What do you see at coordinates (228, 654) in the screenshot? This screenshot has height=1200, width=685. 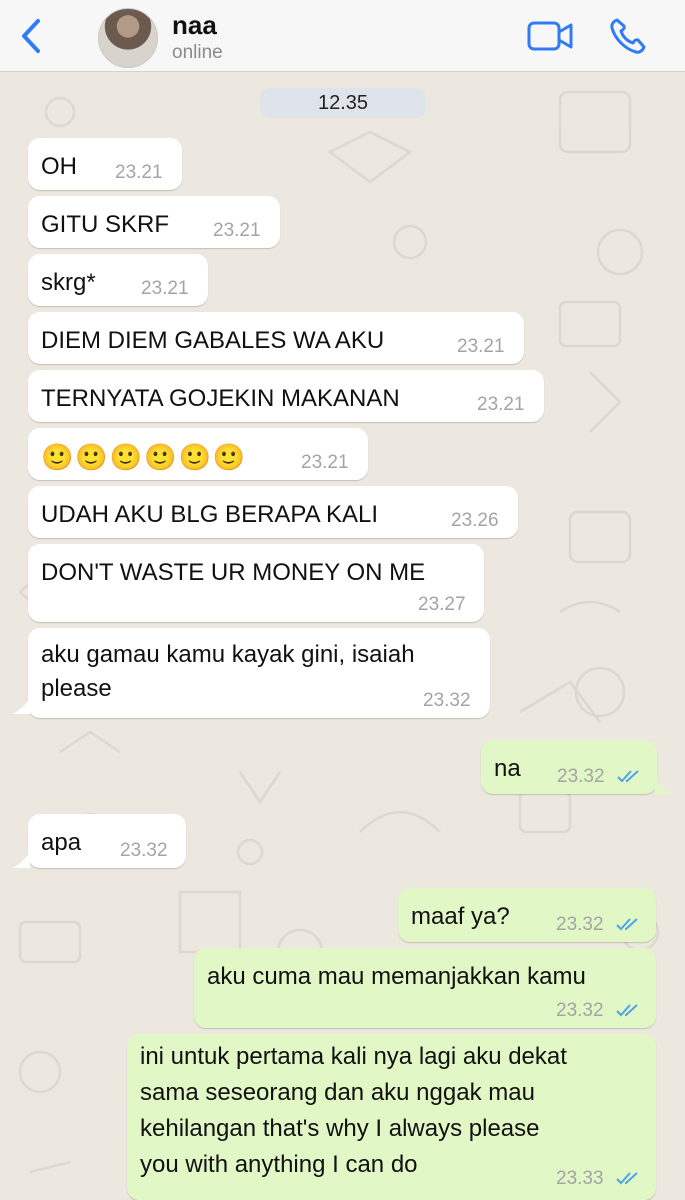 I see `message-text-line: aku gamau kamu kayak gini, isaiah` at bounding box center [228, 654].